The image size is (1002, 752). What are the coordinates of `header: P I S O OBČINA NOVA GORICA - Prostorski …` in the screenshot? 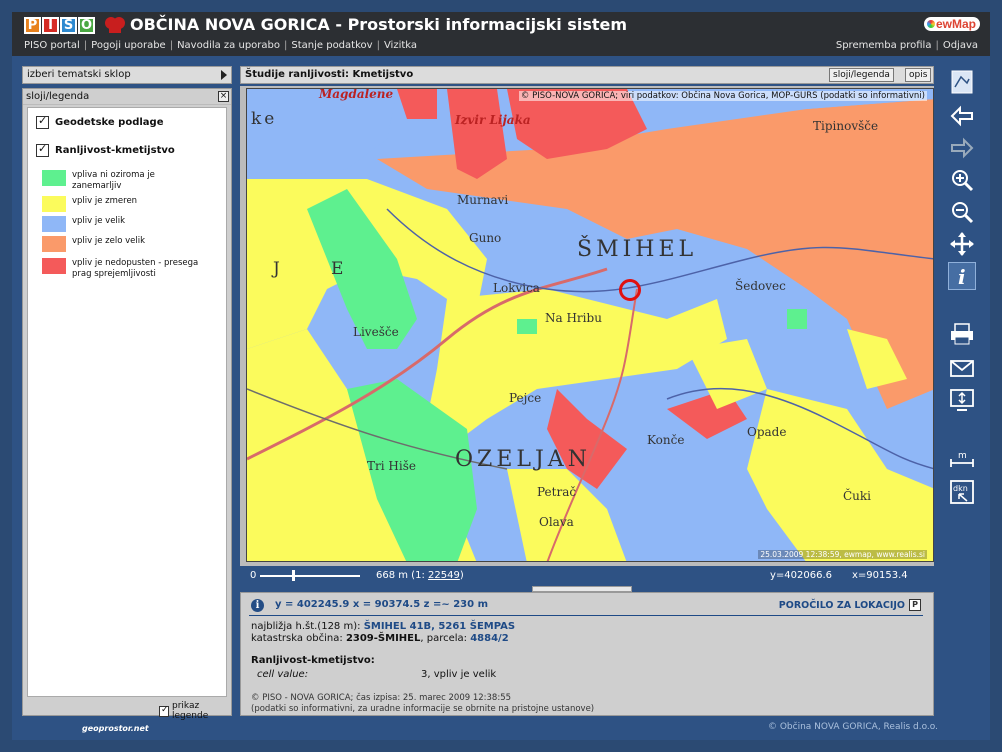 It's located at (501, 34).